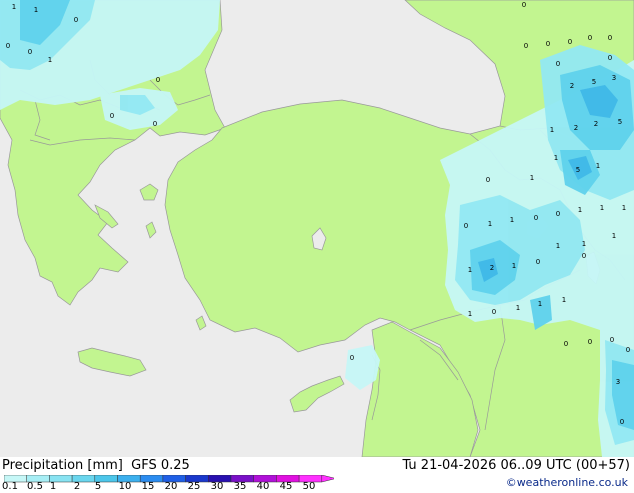 This screenshot has width=634, height=493. Describe the element at coordinates (171, 486) in the screenshot. I see `scale-label: 20` at that location.